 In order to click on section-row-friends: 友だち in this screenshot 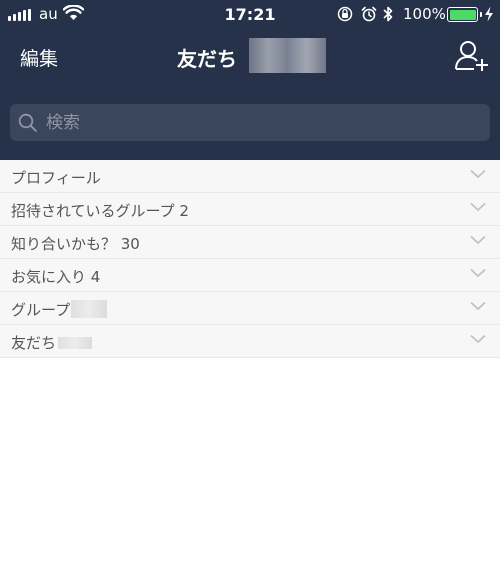, I will do `click(250, 341)`.